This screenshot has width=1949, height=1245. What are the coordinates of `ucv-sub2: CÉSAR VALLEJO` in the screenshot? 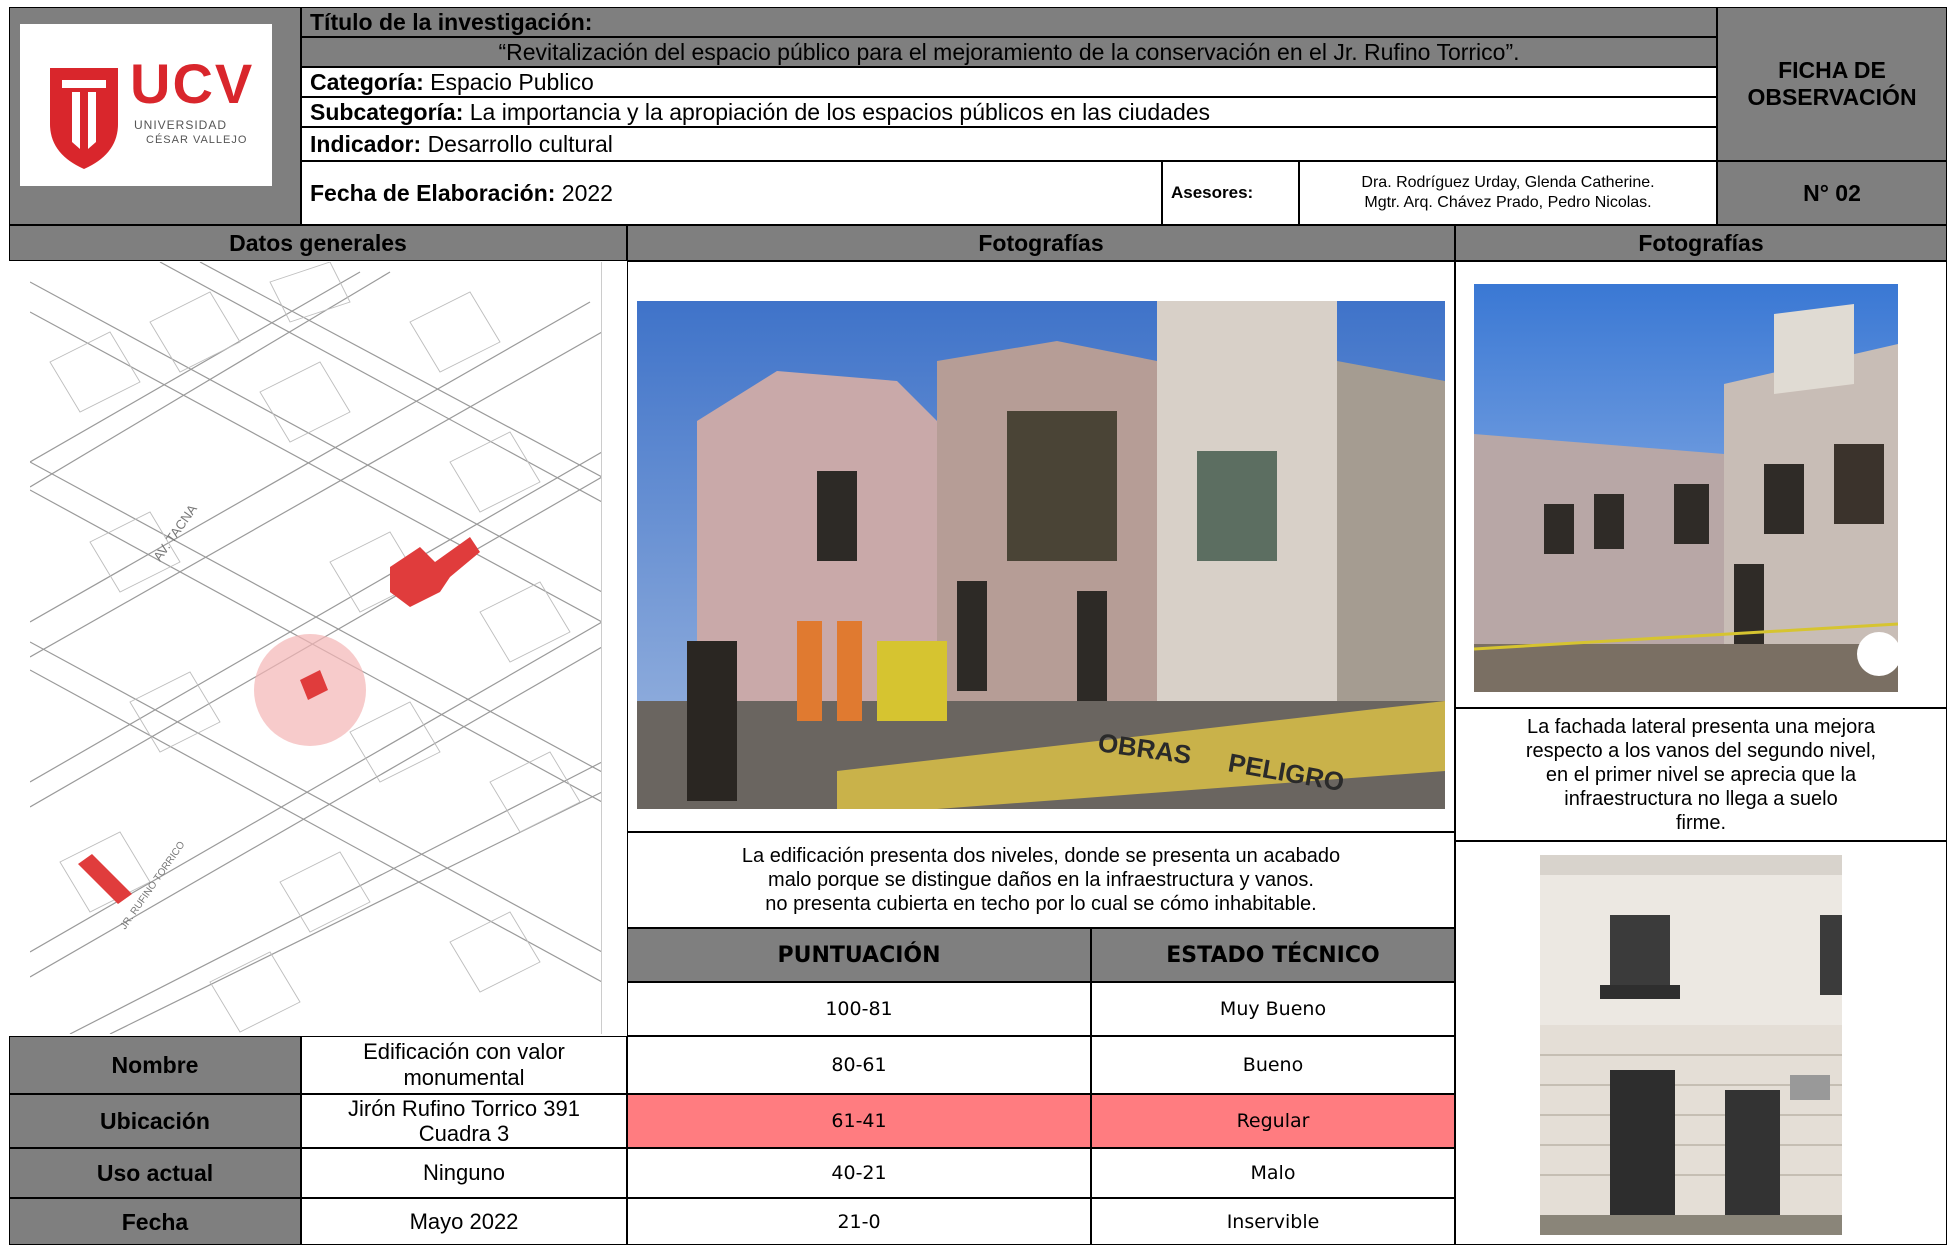 It's located at (197, 140).